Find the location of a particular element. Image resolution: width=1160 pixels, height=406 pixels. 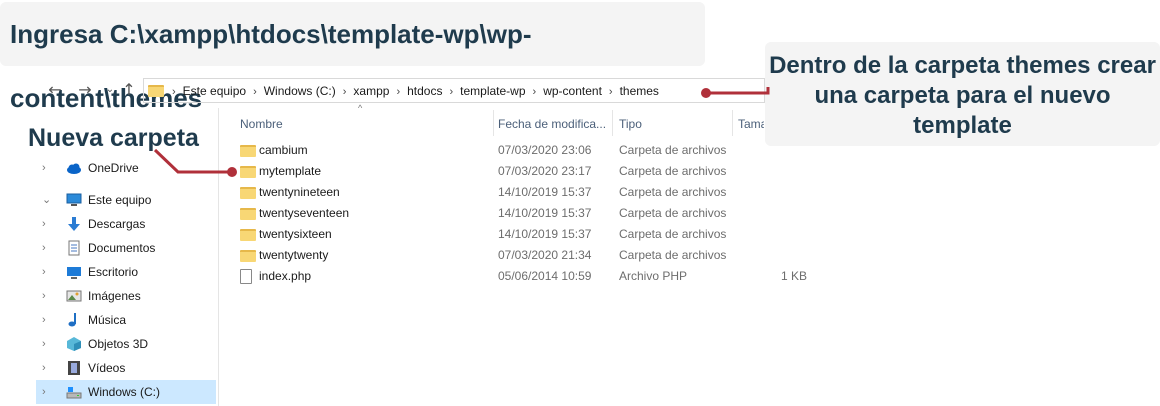

file-name: index.php is located at coordinates (285, 276).